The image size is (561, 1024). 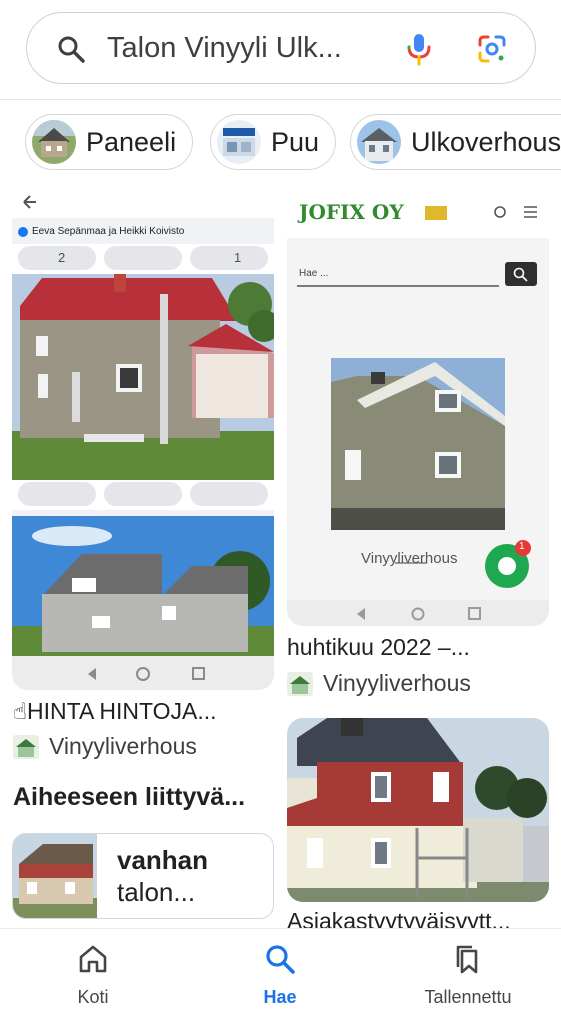 I want to click on chip-ulkoverhous: Ulkoverhous, so click(x=455, y=142).